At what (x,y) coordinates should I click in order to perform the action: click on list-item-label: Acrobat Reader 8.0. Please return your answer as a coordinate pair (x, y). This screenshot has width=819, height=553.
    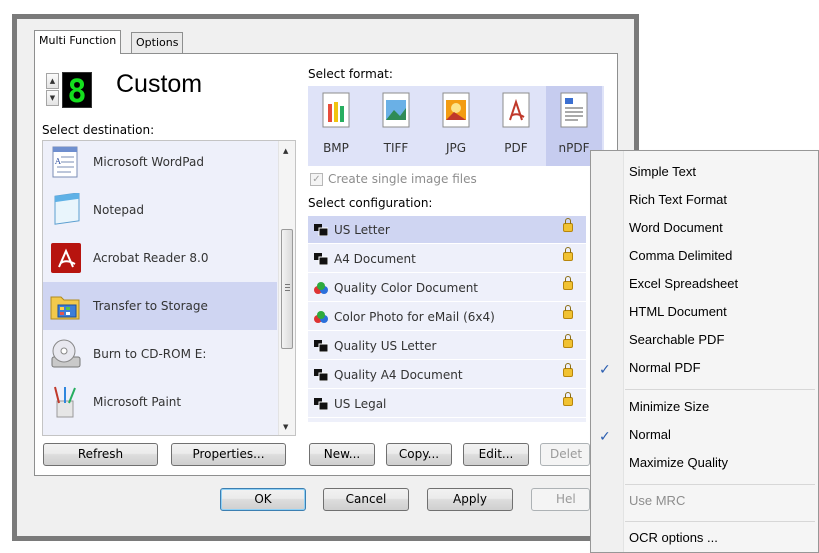
    Looking at the image, I should click on (151, 258).